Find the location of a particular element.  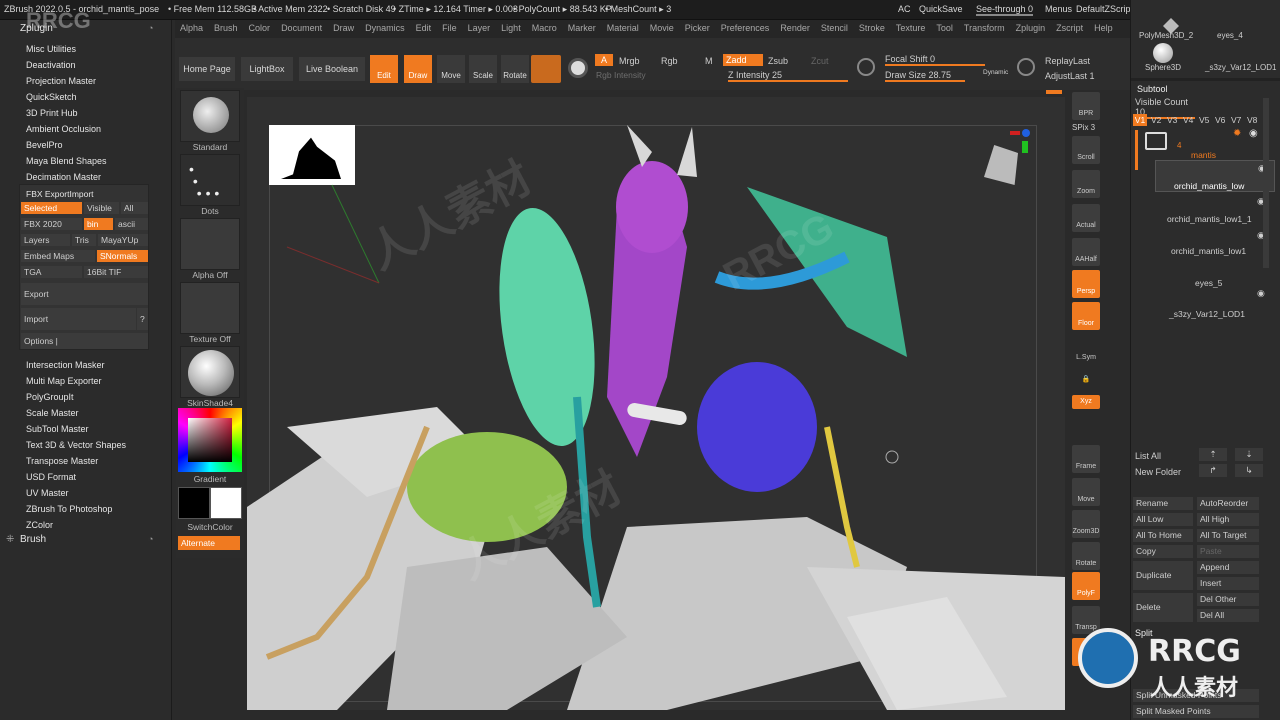

arrow-up-right-icon: ↱ is located at coordinates (1213, 470).